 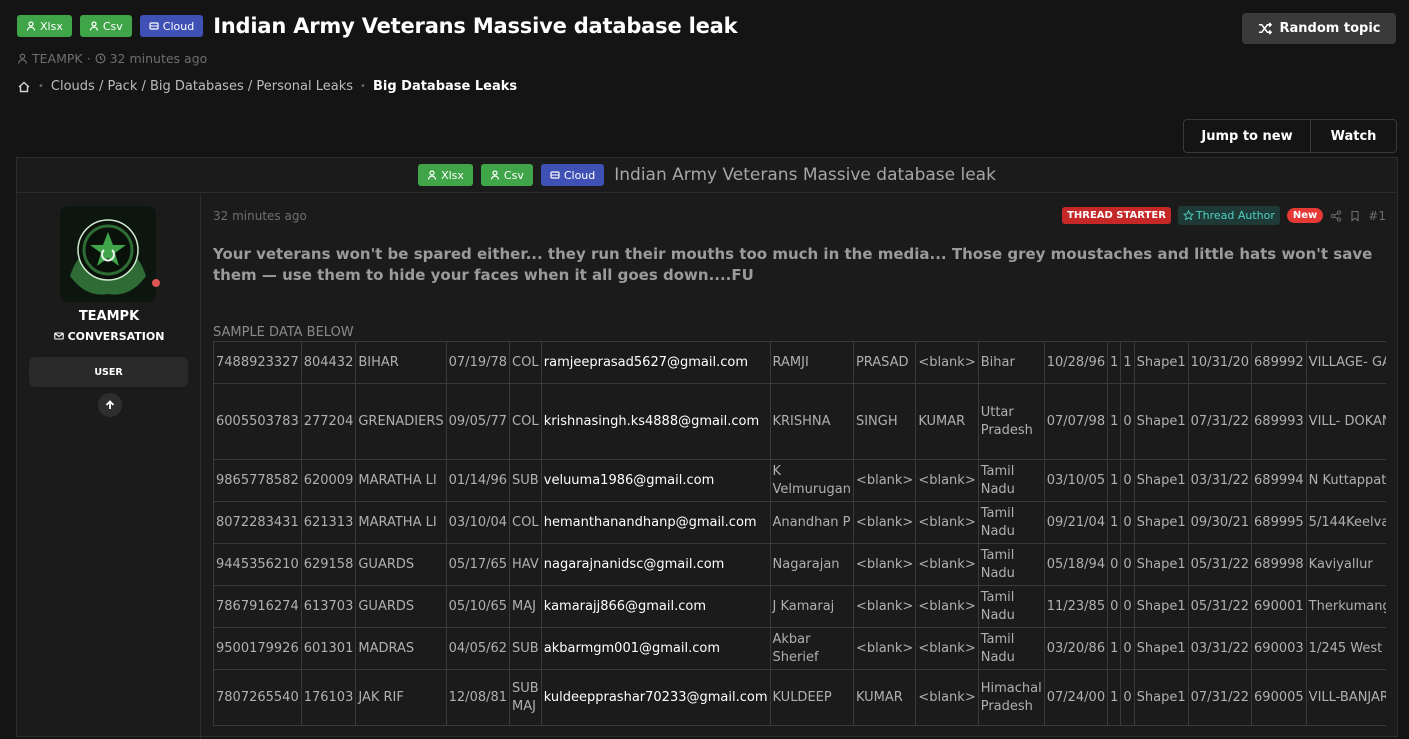 What do you see at coordinates (1011, 362) in the screenshot?
I see `table-cell: Bihar` at bounding box center [1011, 362].